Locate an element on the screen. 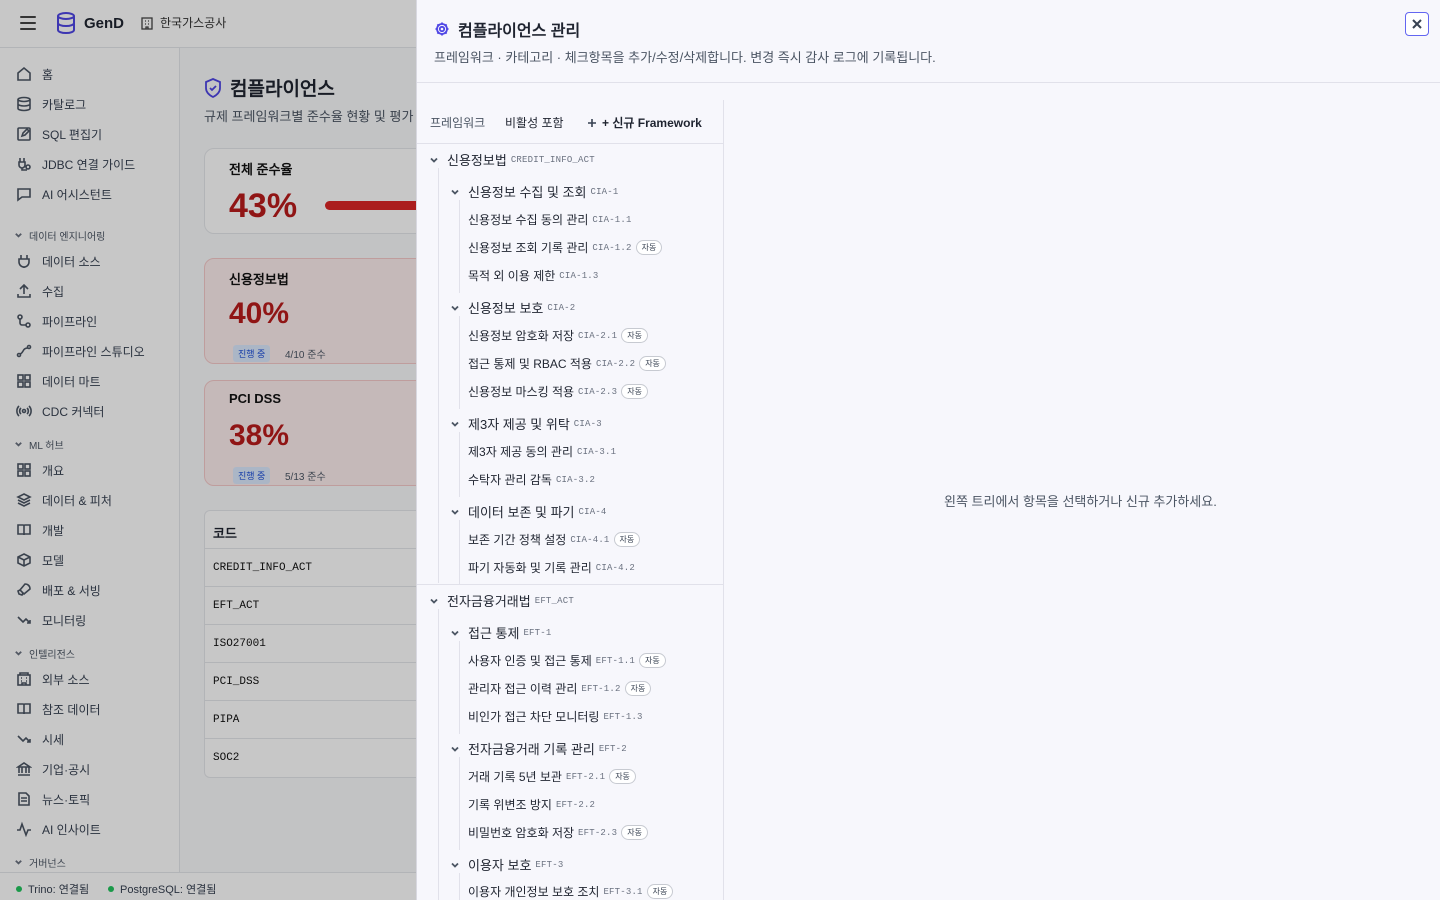 This screenshot has height=900, width=1440. tree-node-label: 비밀번호 암호화 저장 is located at coordinates (521, 833).